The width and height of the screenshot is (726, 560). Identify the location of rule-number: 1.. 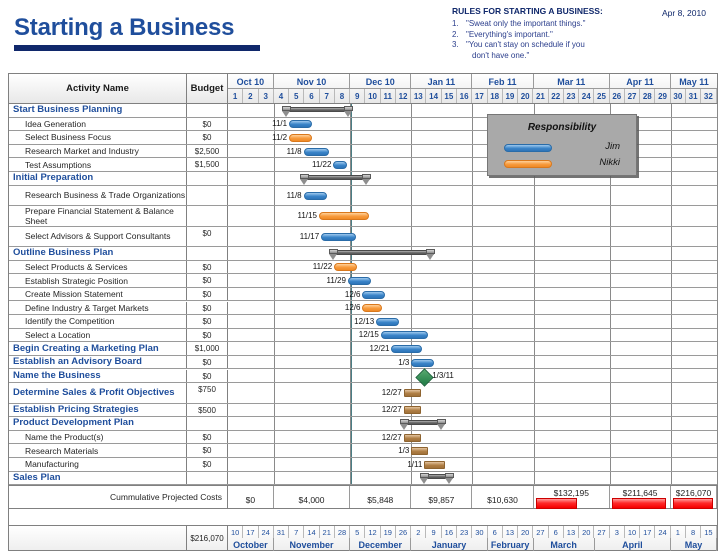
(455, 23).